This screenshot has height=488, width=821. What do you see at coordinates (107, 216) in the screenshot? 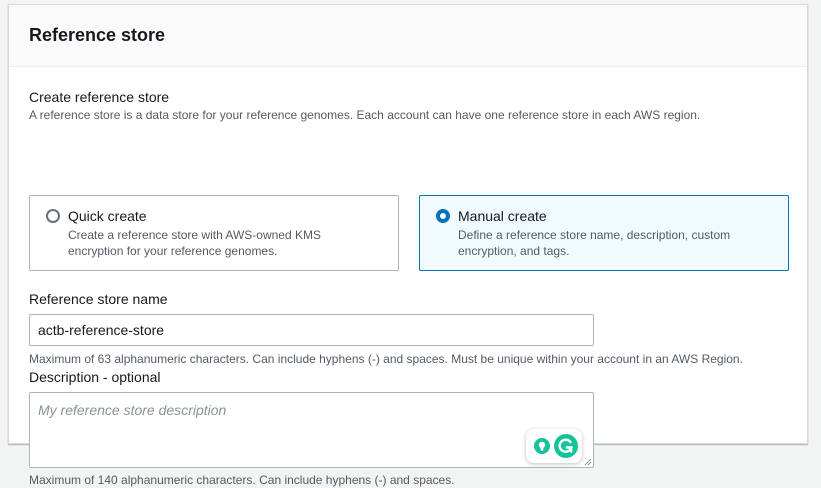
I see `quick-create-label: Quick create` at bounding box center [107, 216].